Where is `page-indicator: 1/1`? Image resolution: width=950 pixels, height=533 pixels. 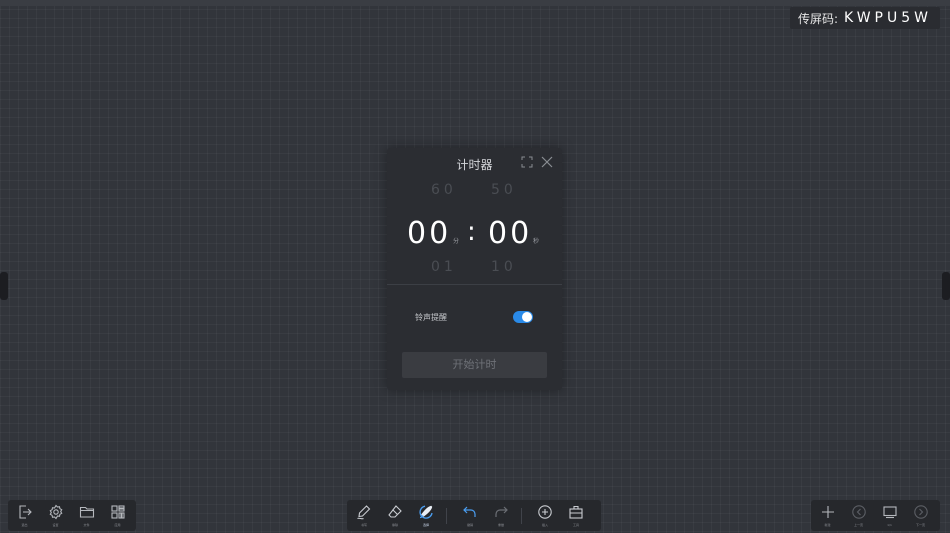
page-indicator: 1/1 is located at coordinates (889, 525).